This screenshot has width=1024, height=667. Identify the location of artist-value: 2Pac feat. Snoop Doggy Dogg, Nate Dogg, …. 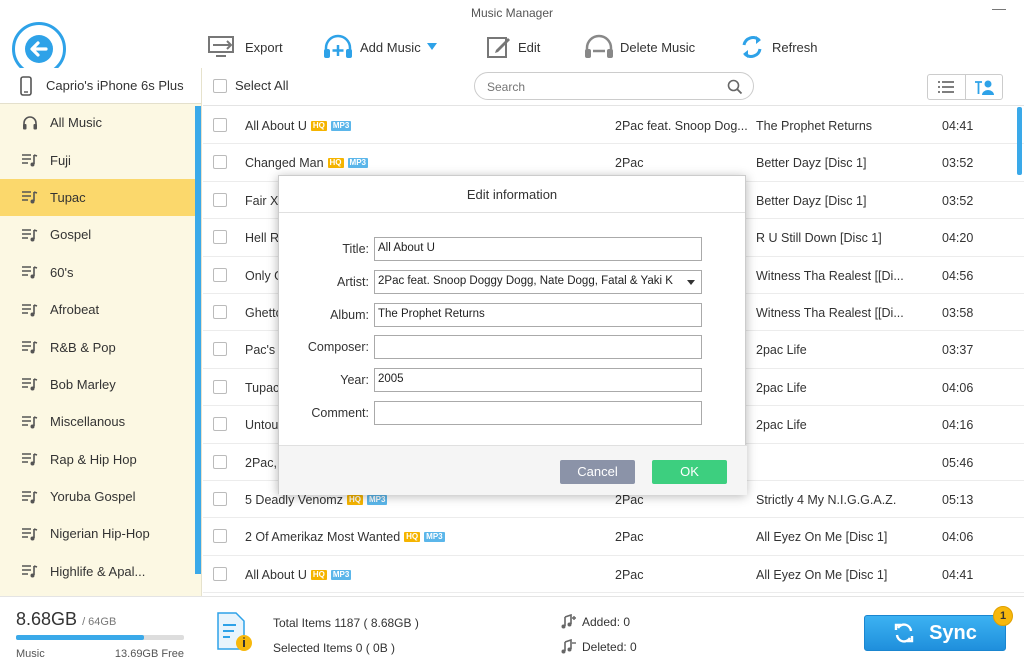
(525, 281).